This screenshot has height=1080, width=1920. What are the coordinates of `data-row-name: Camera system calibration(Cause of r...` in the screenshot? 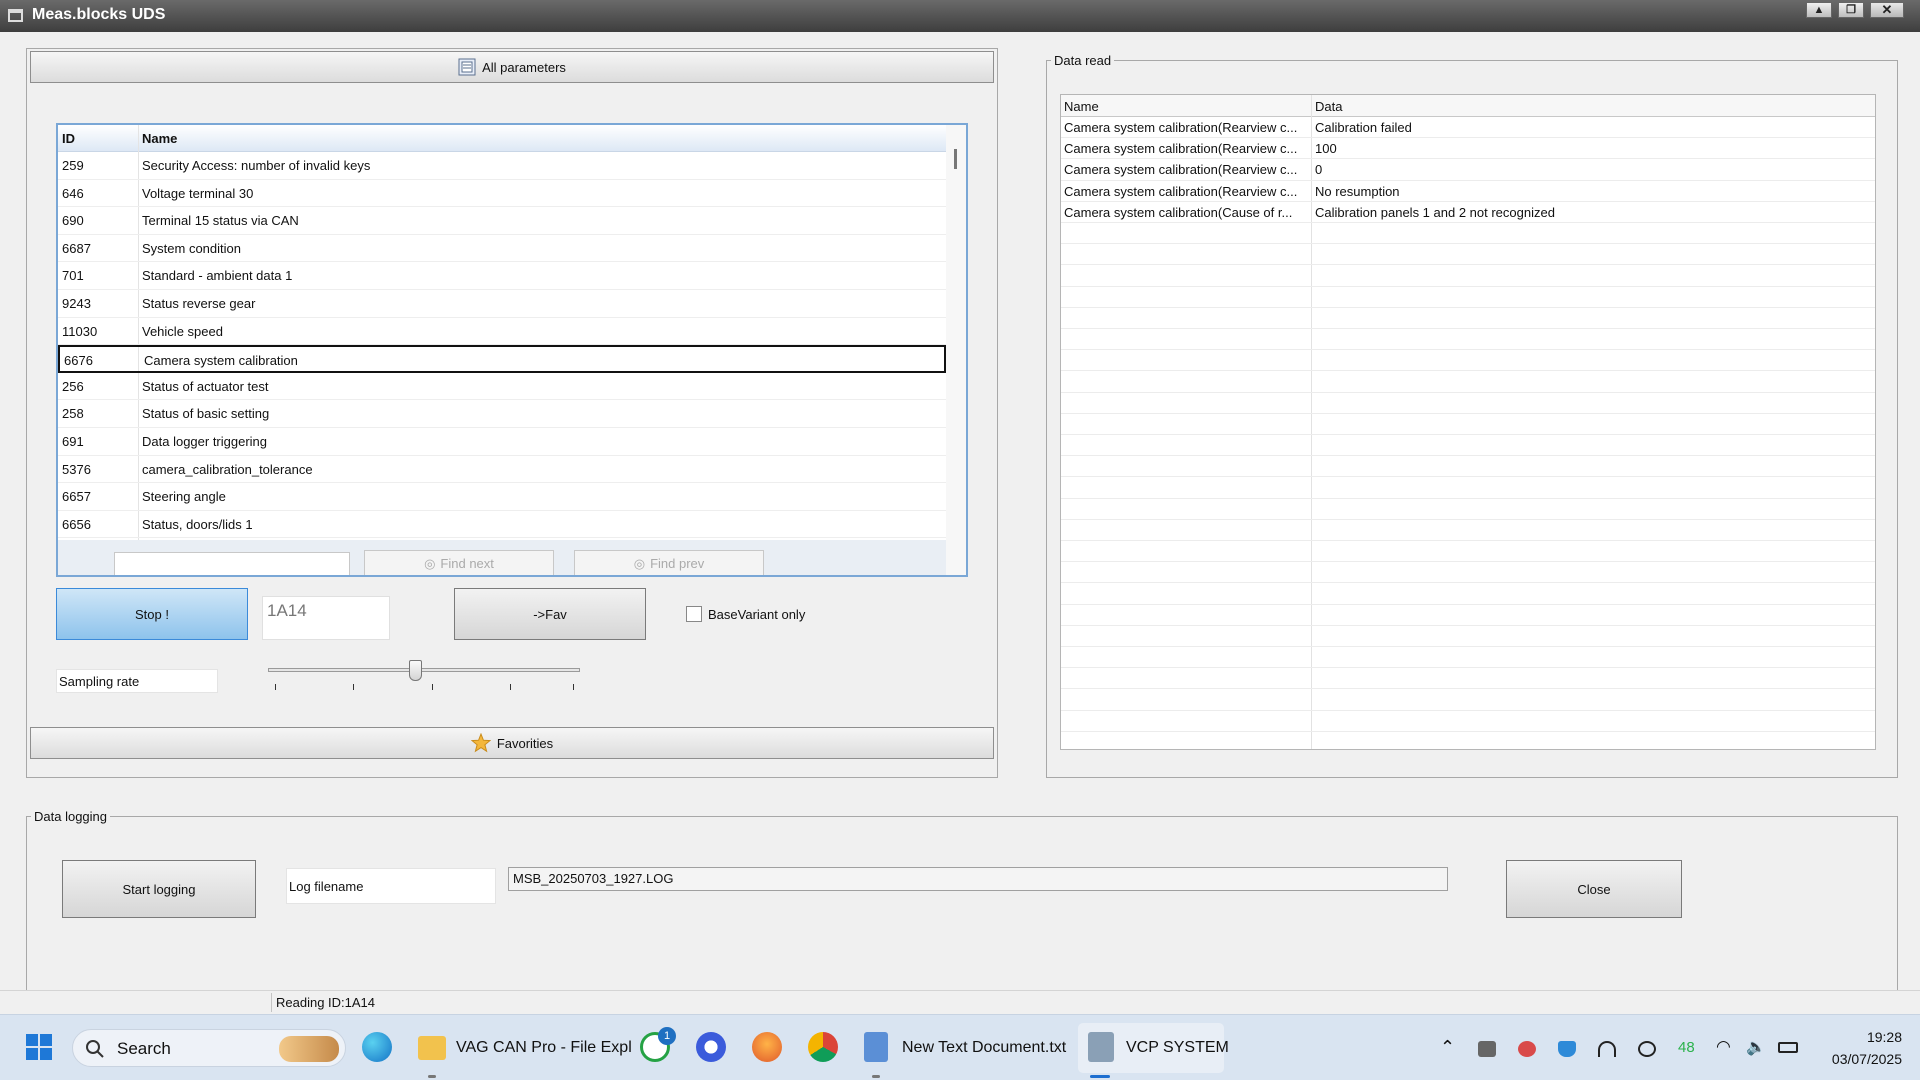 It's located at (1178, 212).